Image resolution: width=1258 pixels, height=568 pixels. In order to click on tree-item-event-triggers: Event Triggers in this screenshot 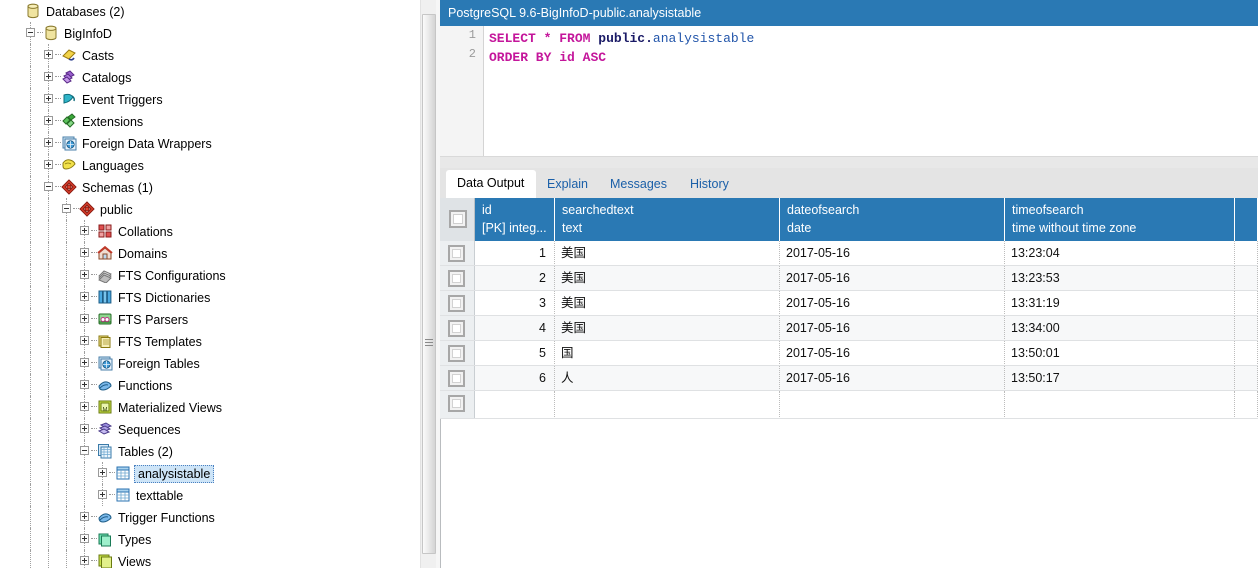, I will do `click(210, 99)`.